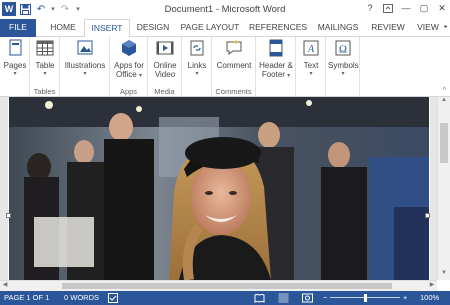  What do you see at coordinates (442, 8) in the screenshot?
I see `close-button: ✕` at bounding box center [442, 8].